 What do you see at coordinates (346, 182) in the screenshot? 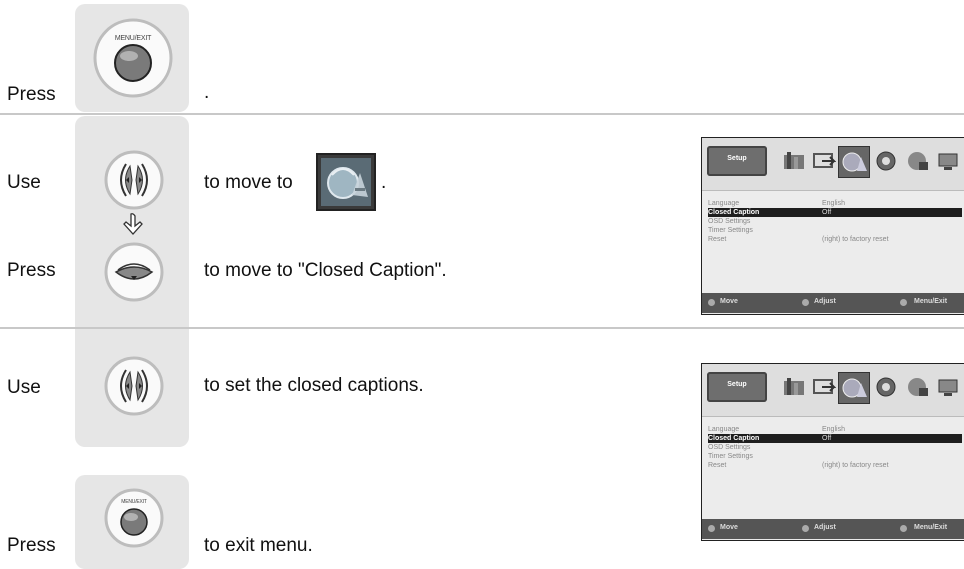
I see `setup-menu-icon` at bounding box center [346, 182].